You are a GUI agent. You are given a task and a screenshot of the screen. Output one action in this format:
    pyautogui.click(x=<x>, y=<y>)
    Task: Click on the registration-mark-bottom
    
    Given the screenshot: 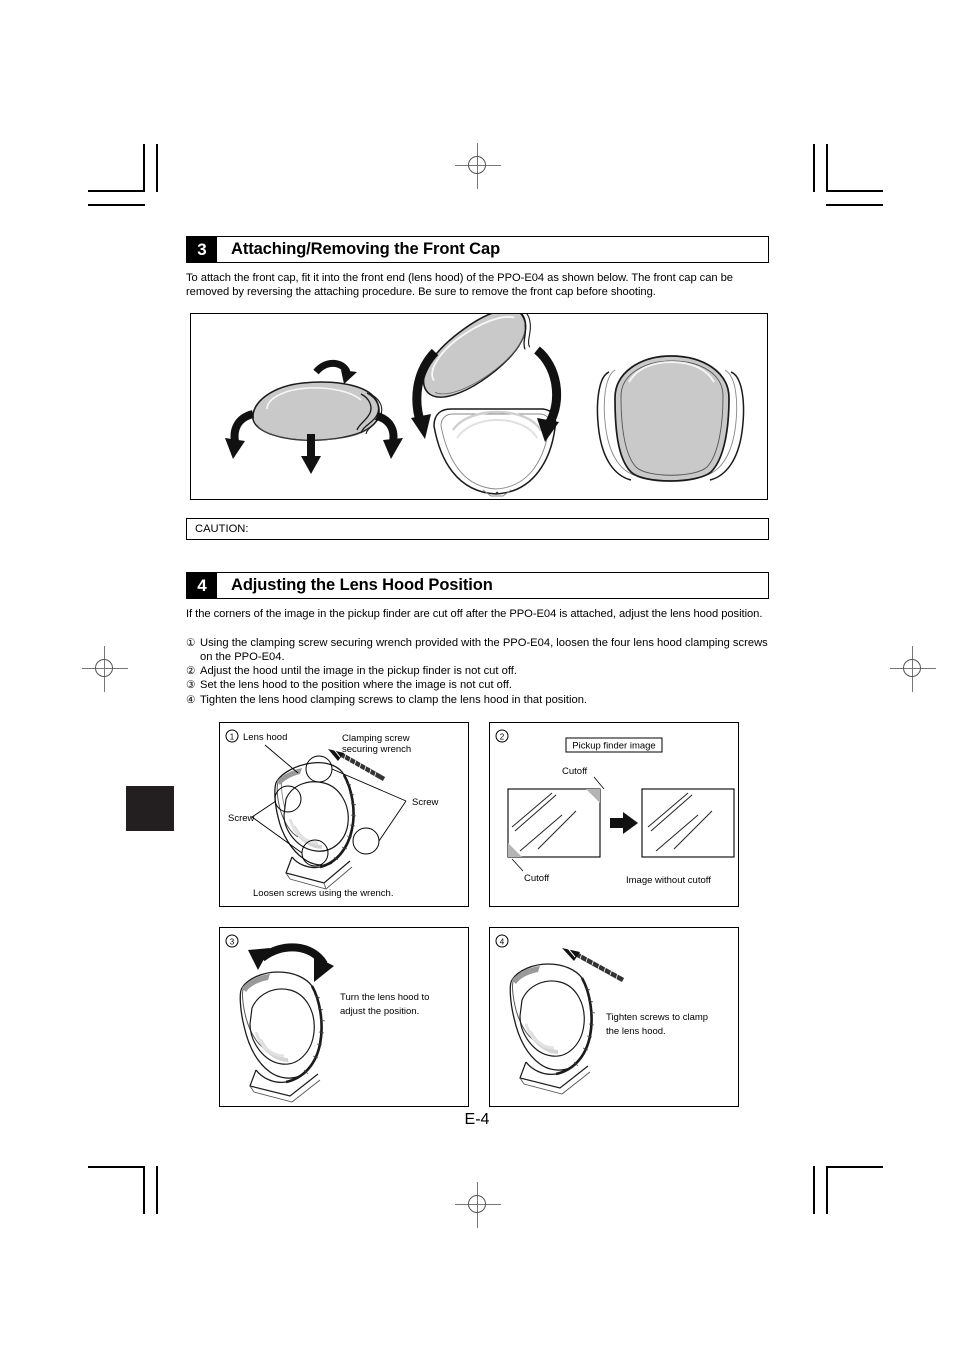 What is the action you would take?
    pyautogui.click(x=478, y=1205)
    